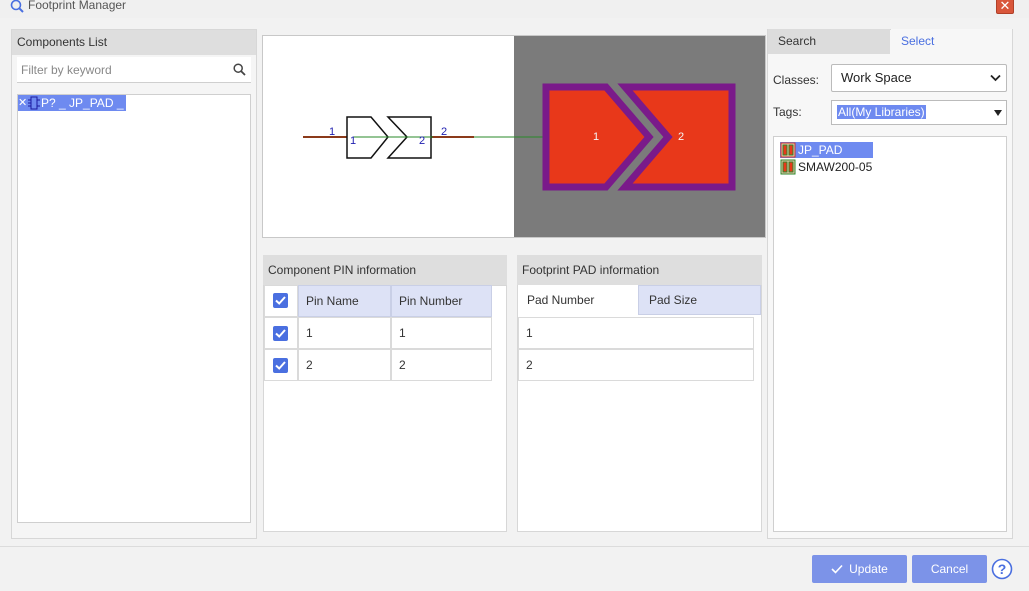 This screenshot has height=591, width=1029. Describe the element at coordinates (77, 6) in the screenshot. I see `window-title: Footprint Manager` at that location.